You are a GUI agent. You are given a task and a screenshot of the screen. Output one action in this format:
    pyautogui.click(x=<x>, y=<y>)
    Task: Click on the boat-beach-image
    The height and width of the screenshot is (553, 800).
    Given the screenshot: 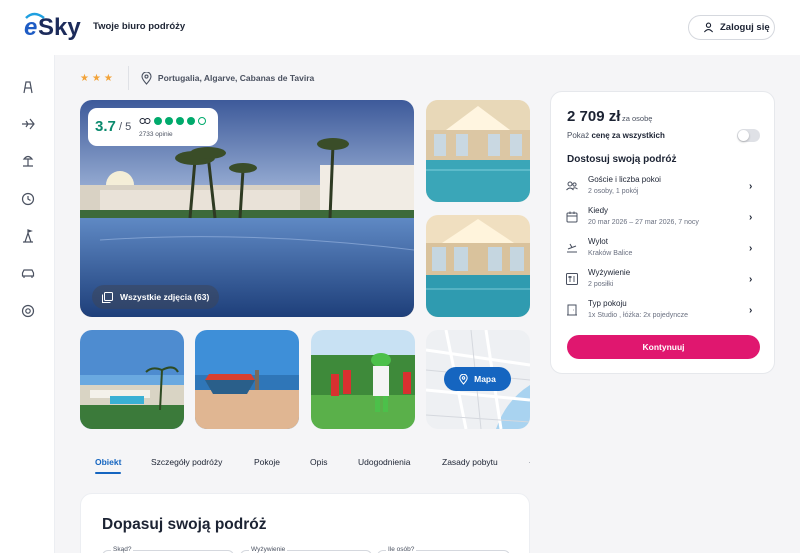 What is the action you would take?
    pyautogui.click(x=247, y=379)
    